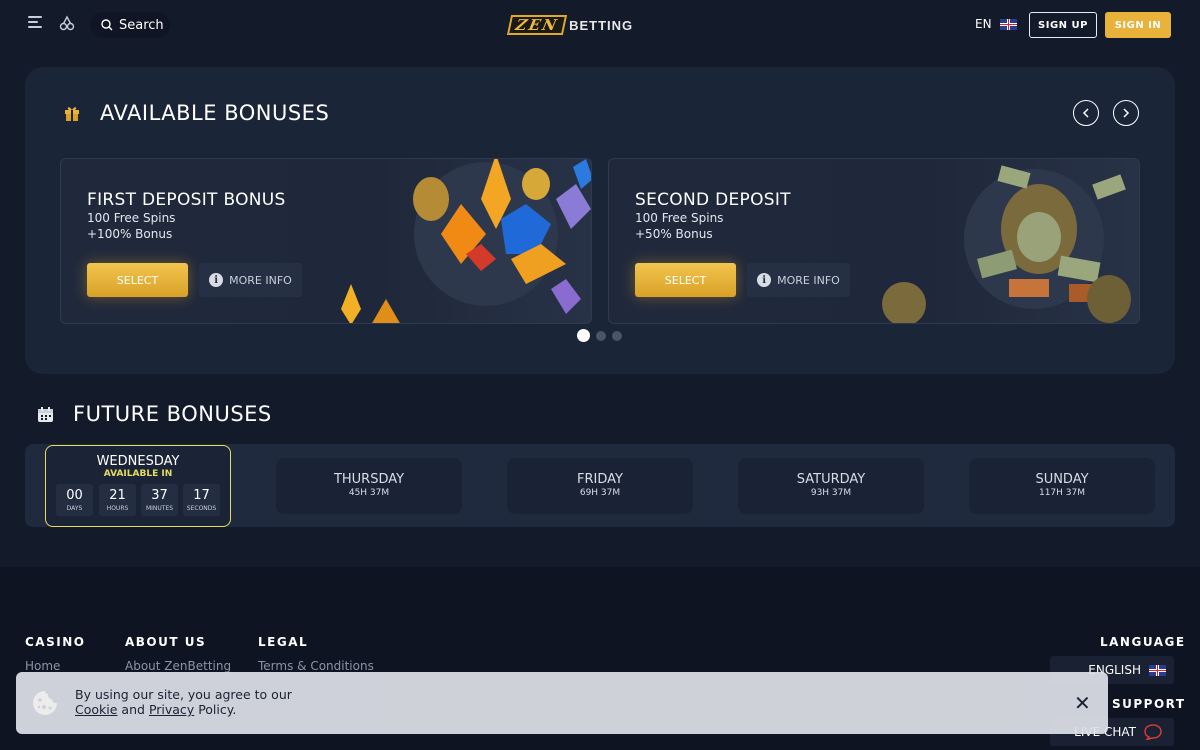 The image size is (1200, 750). I want to click on day-name: SATURDAY, so click(831, 479).